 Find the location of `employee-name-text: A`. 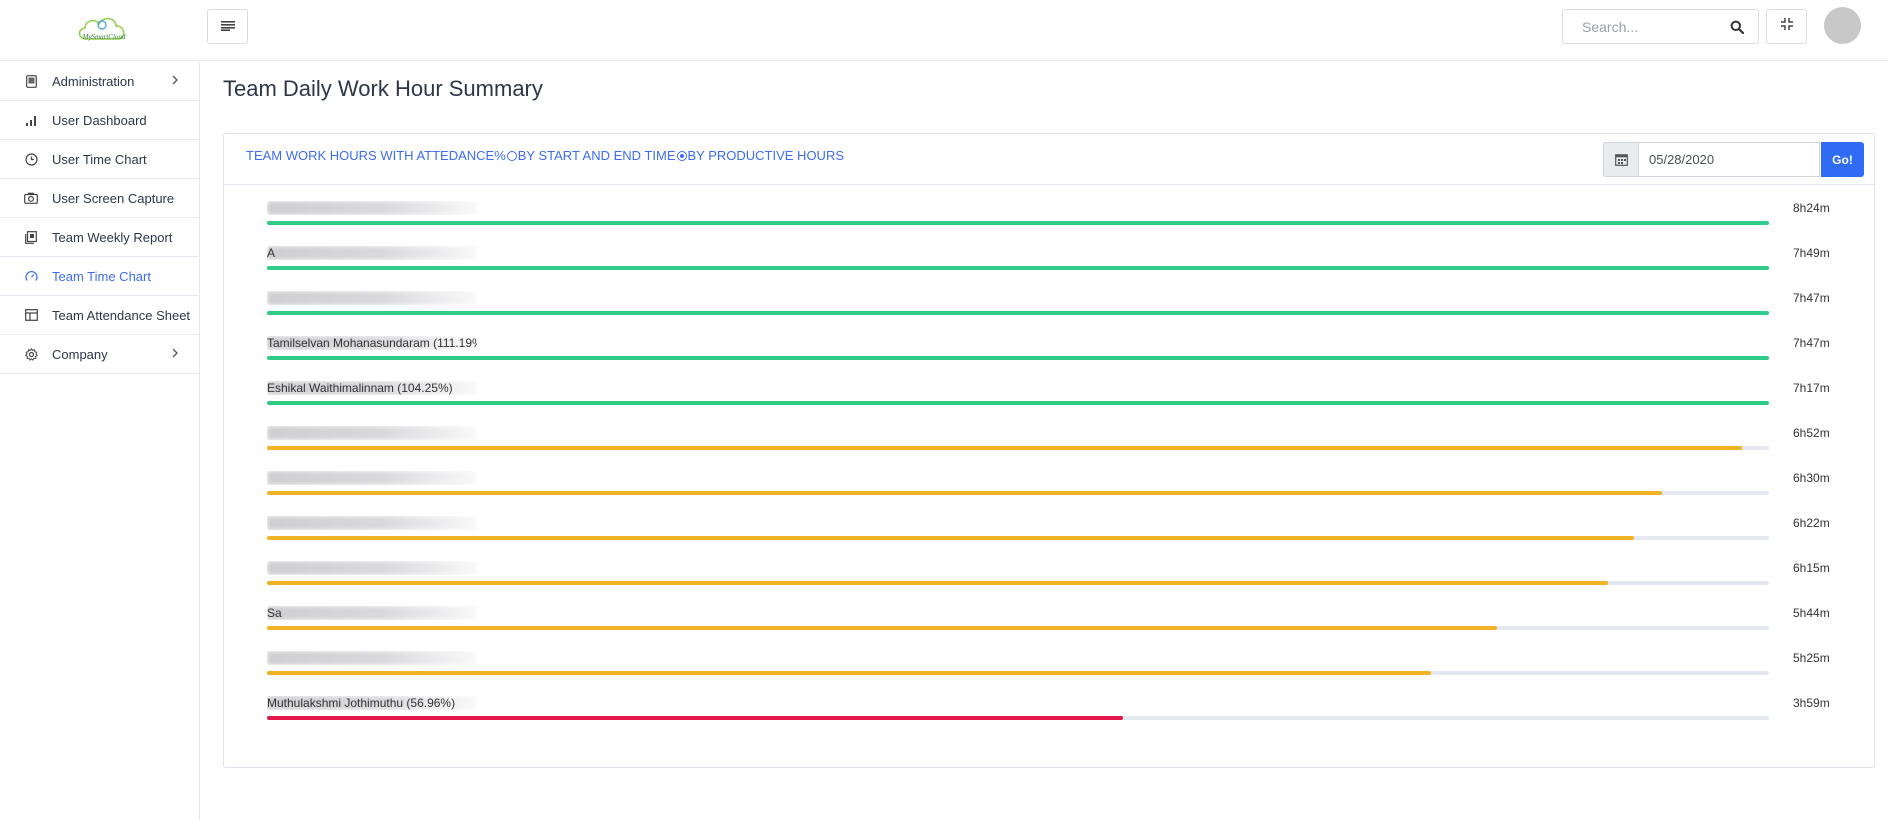

employee-name-text: A is located at coordinates (271, 253).